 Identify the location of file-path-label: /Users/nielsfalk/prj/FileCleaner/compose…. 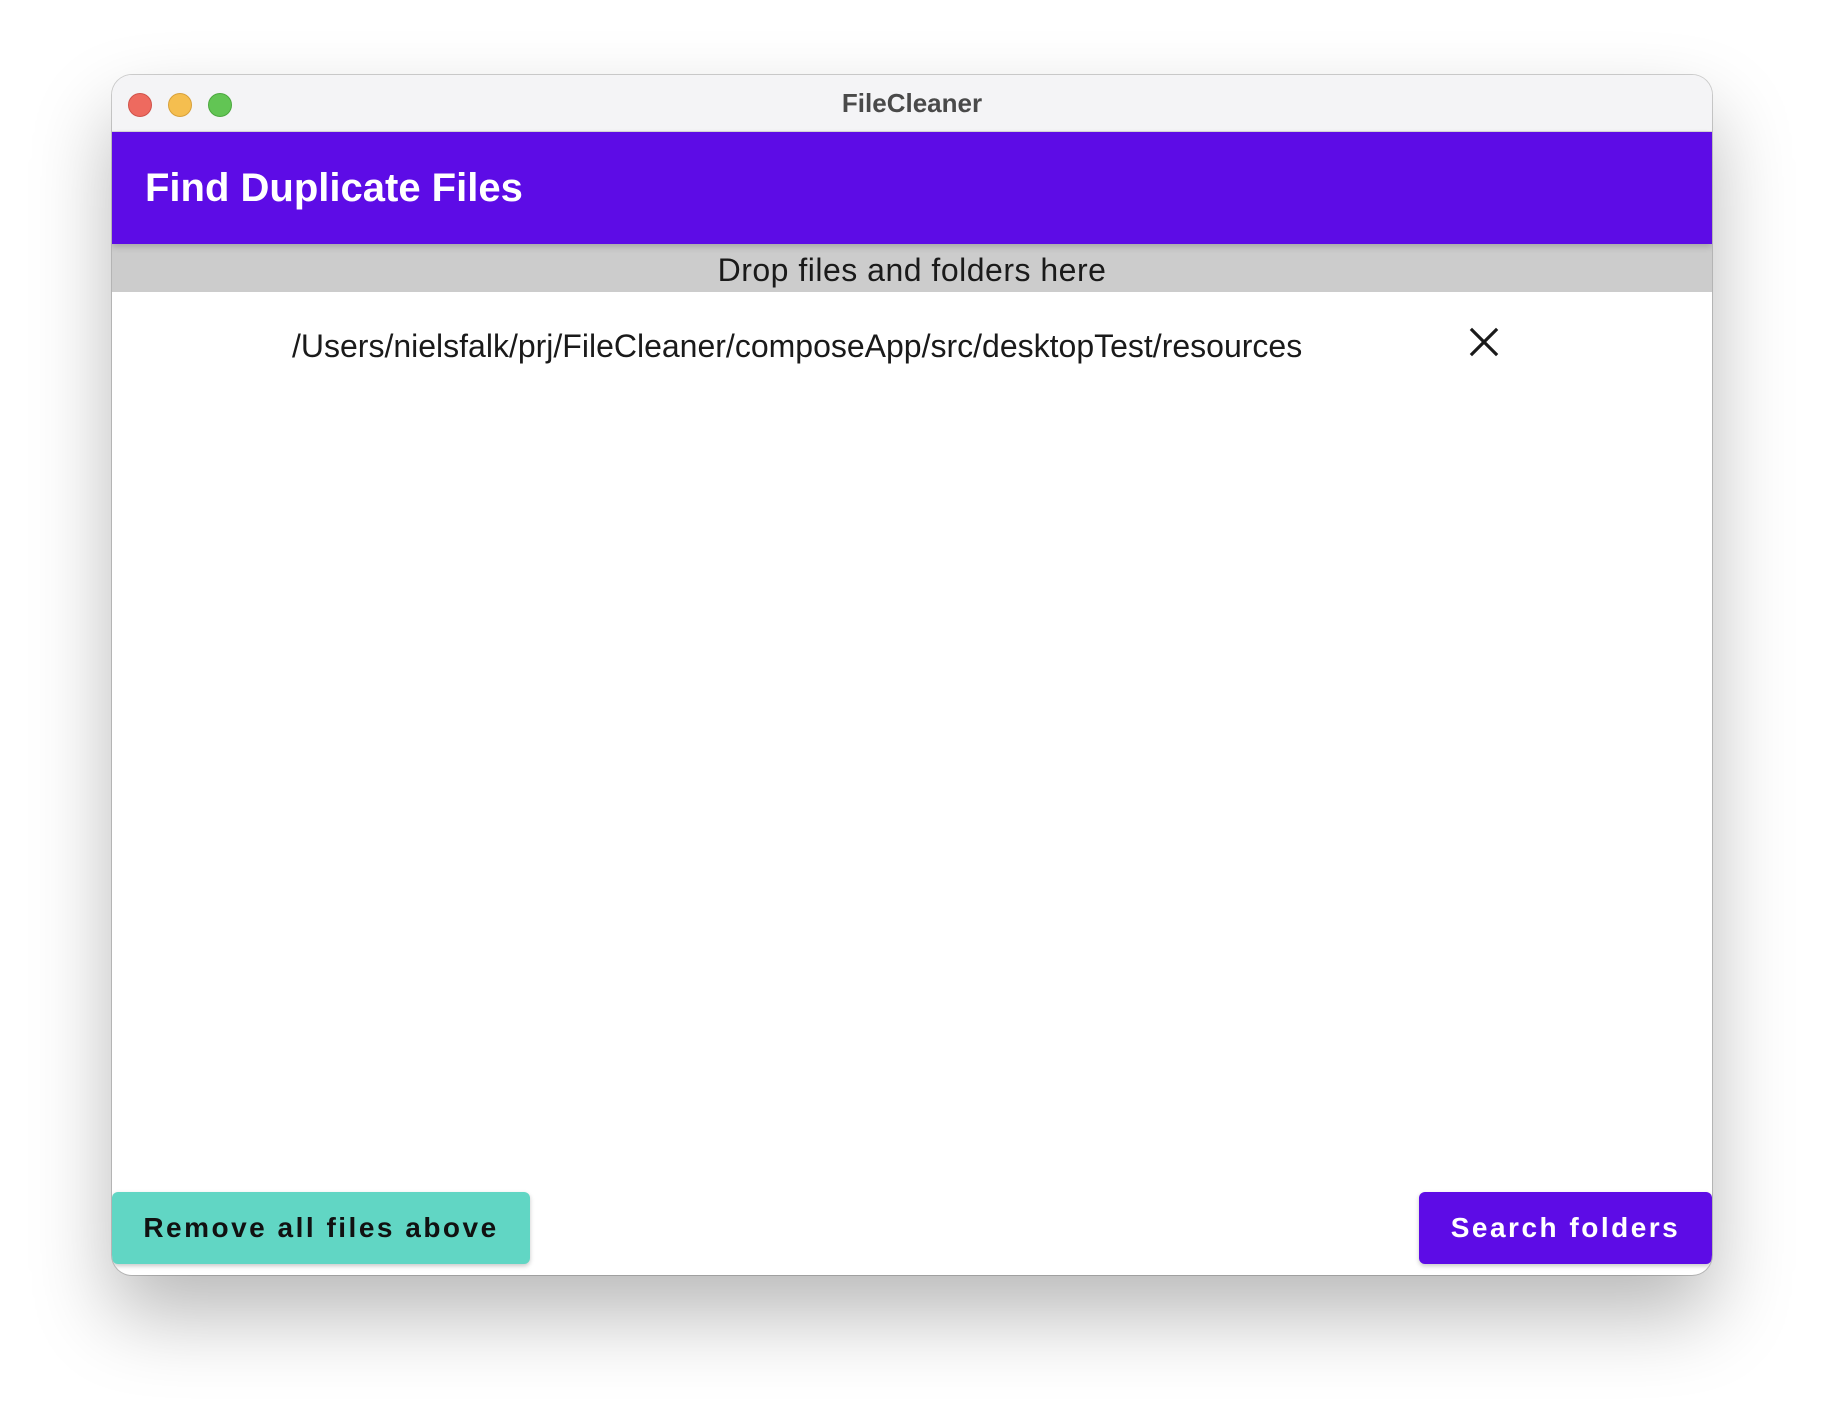
(797, 346).